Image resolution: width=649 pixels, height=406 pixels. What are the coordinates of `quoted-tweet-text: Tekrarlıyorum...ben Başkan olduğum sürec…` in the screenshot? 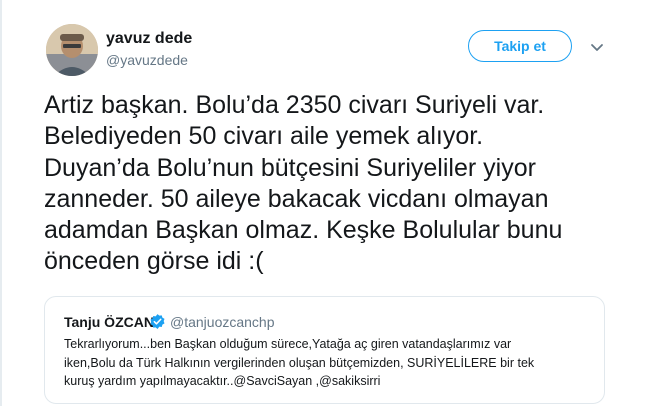 It's located at (299, 362).